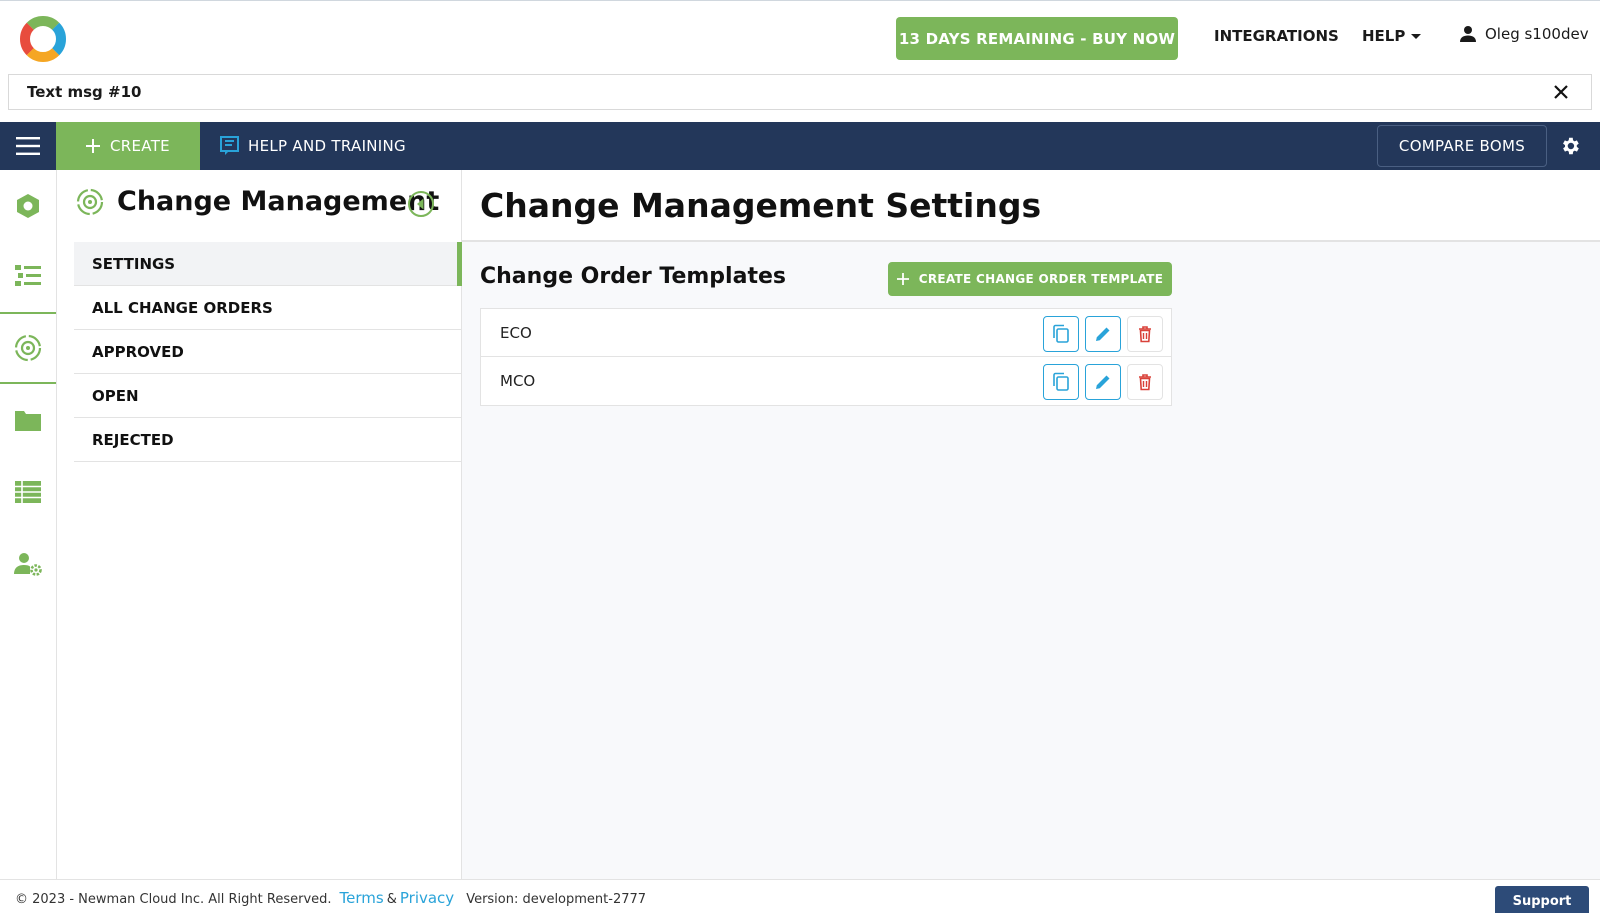 This screenshot has width=1600, height=913. What do you see at coordinates (278, 201) in the screenshot?
I see `section-title: Change Management` at bounding box center [278, 201].